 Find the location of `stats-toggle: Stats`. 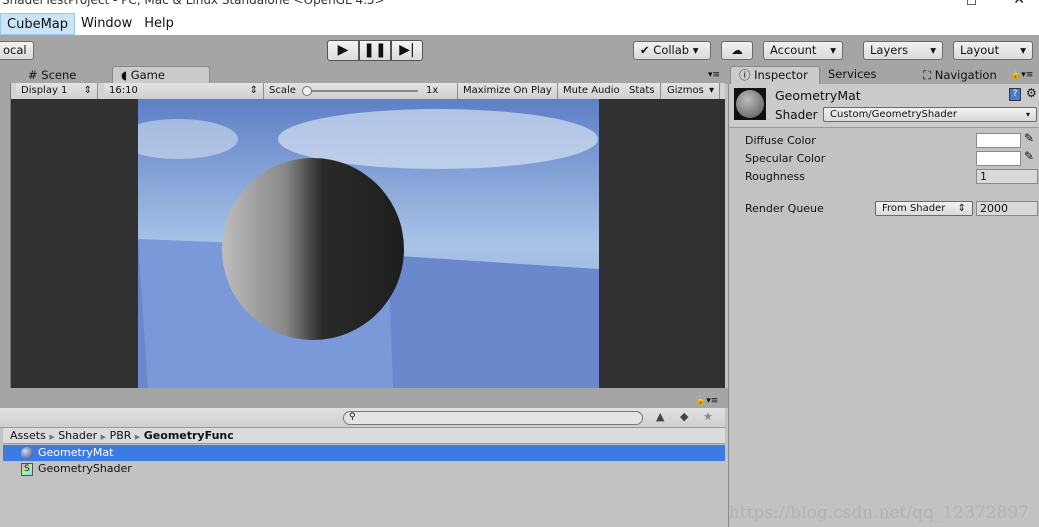

stats-toggle: Stats is located at coordinates (642, 91).